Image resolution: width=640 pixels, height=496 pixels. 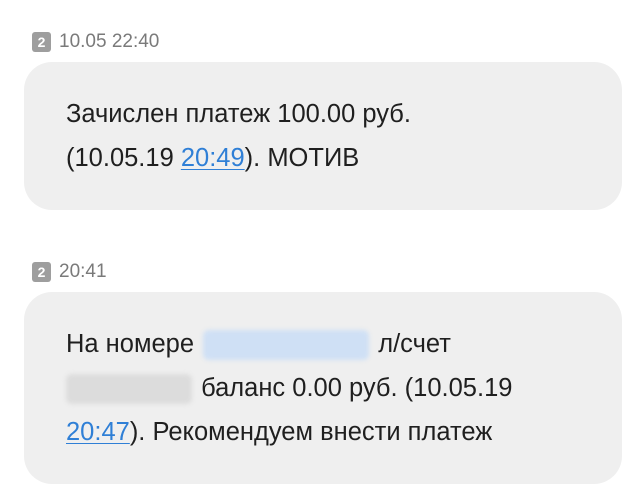 I want to click on message-1-meta: 2 10.05 22:40, so click(x=95, y=42).